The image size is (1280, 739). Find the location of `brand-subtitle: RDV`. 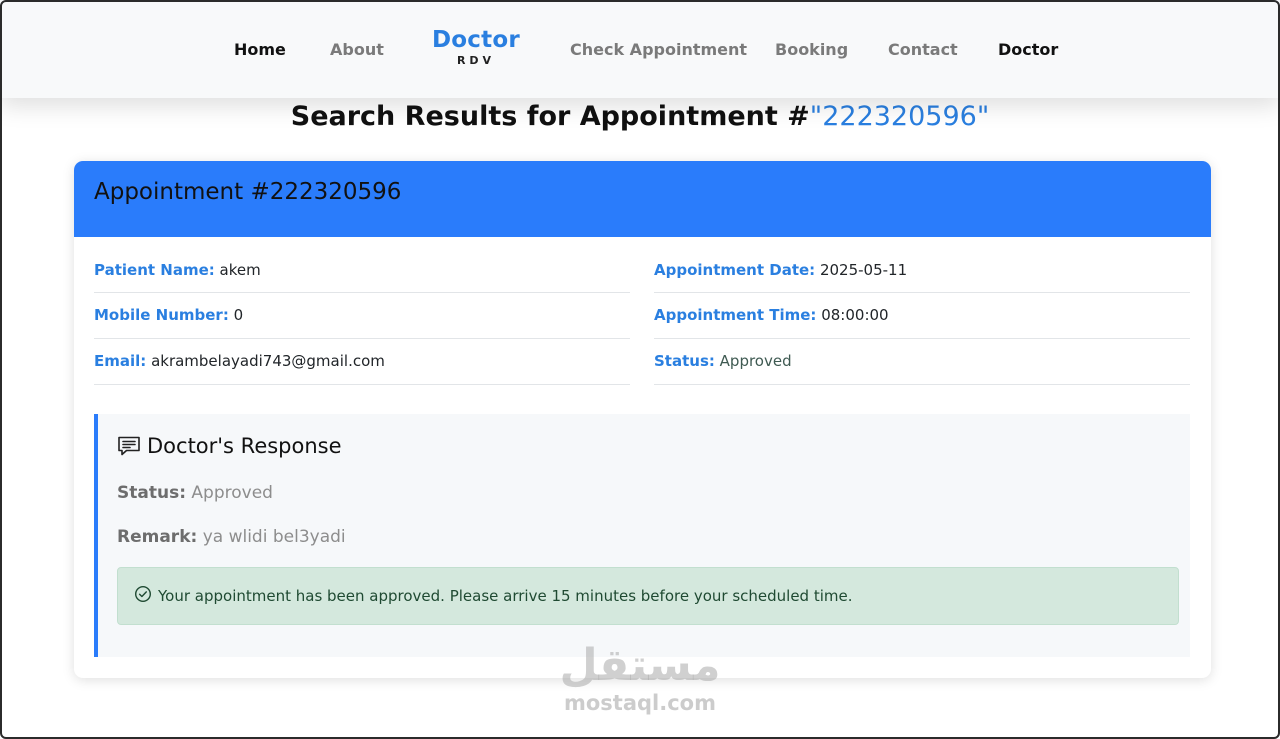

brand-subtitle: RDV is located at coordinates (476, 60).